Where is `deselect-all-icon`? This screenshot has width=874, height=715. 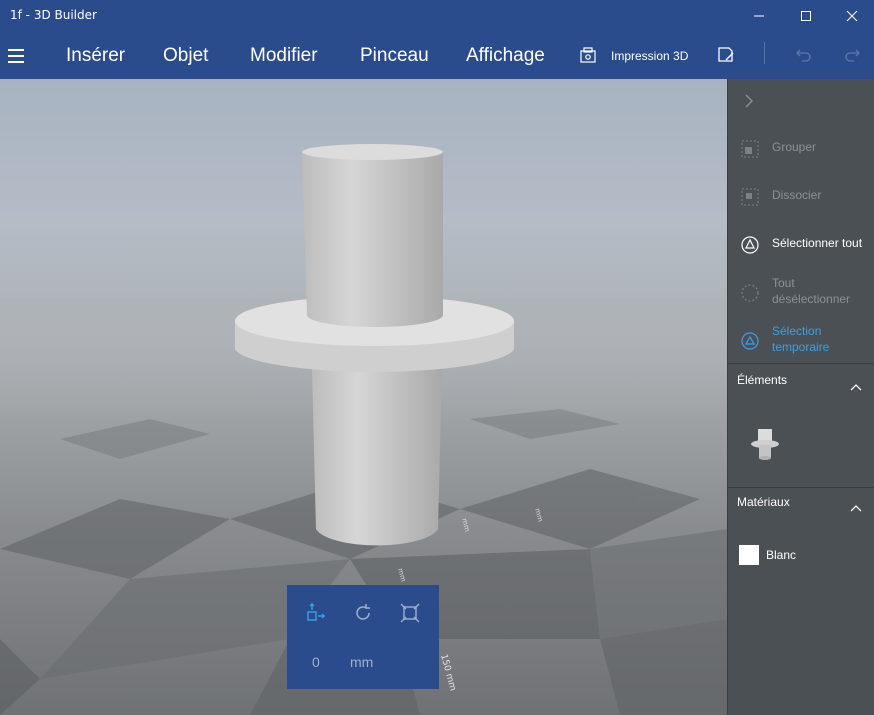 deselect-all-icon is located at coordinates (750, 293).